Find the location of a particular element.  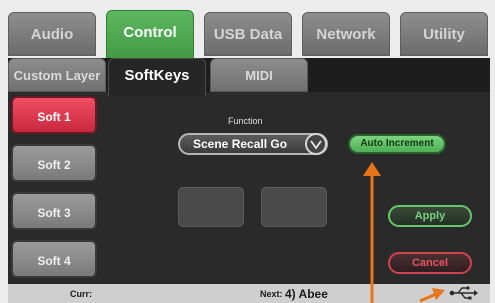

function-label: Function is located at coordinates (245, 121).